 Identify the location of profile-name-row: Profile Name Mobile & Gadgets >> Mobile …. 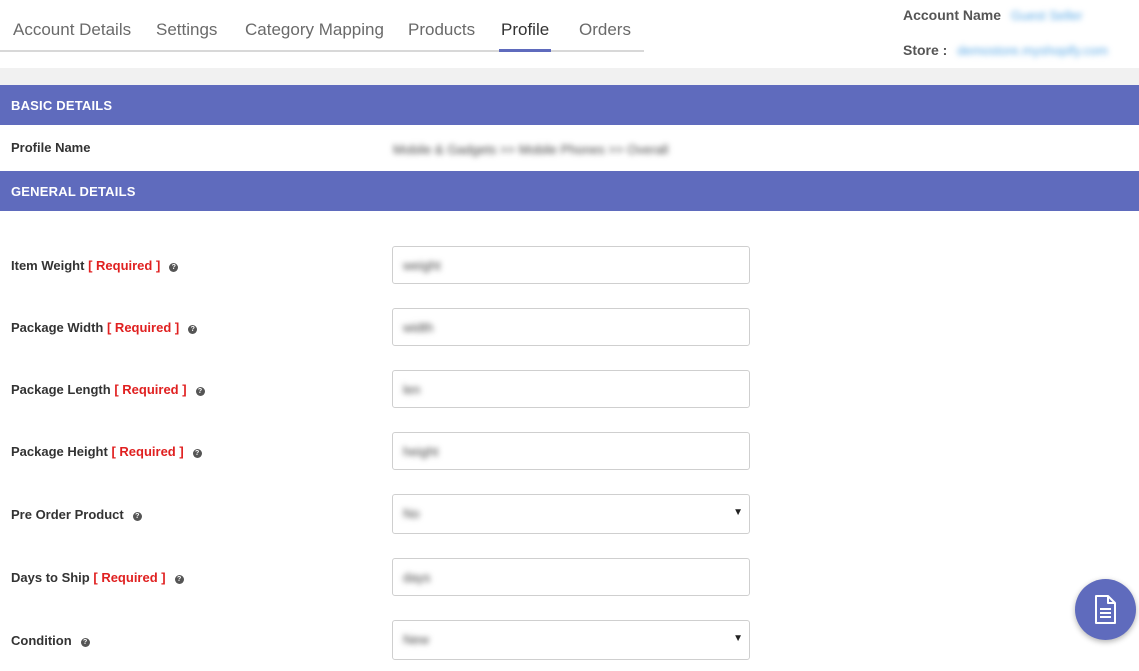
(569, 148).